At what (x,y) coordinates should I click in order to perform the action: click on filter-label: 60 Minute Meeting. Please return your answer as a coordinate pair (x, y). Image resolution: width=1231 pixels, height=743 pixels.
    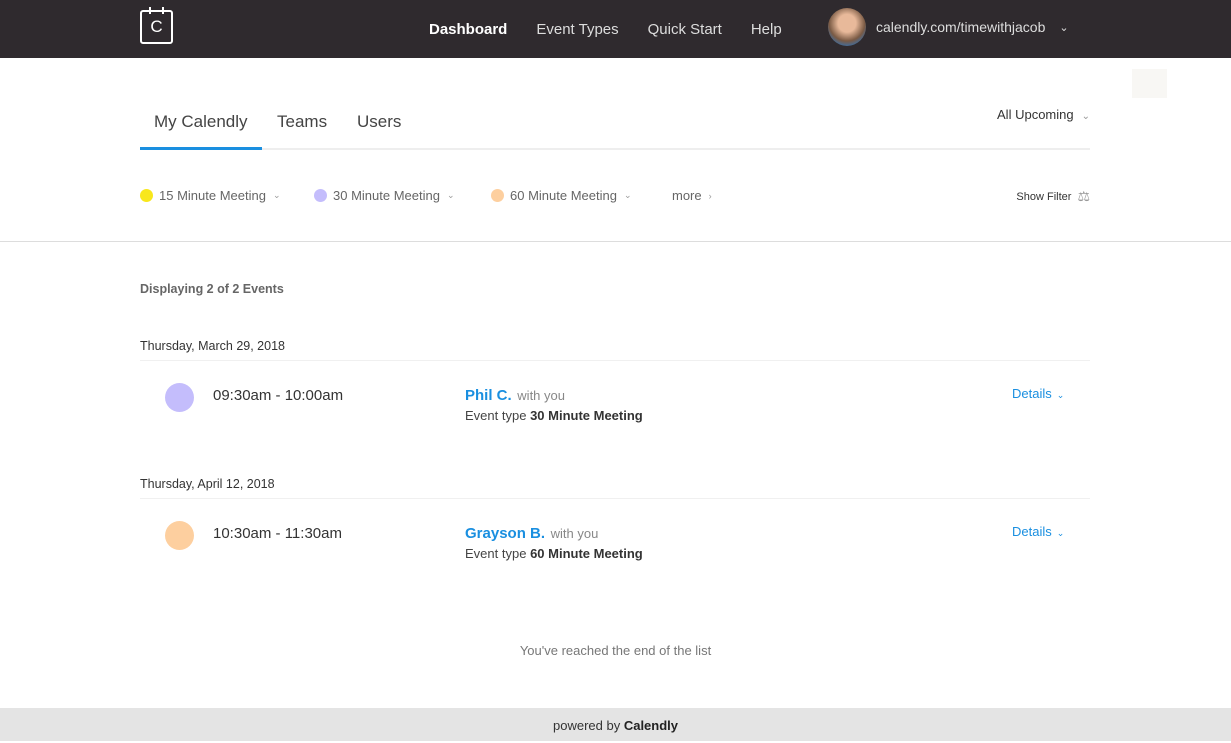
    Looking at the image, I should click on (563, 195).